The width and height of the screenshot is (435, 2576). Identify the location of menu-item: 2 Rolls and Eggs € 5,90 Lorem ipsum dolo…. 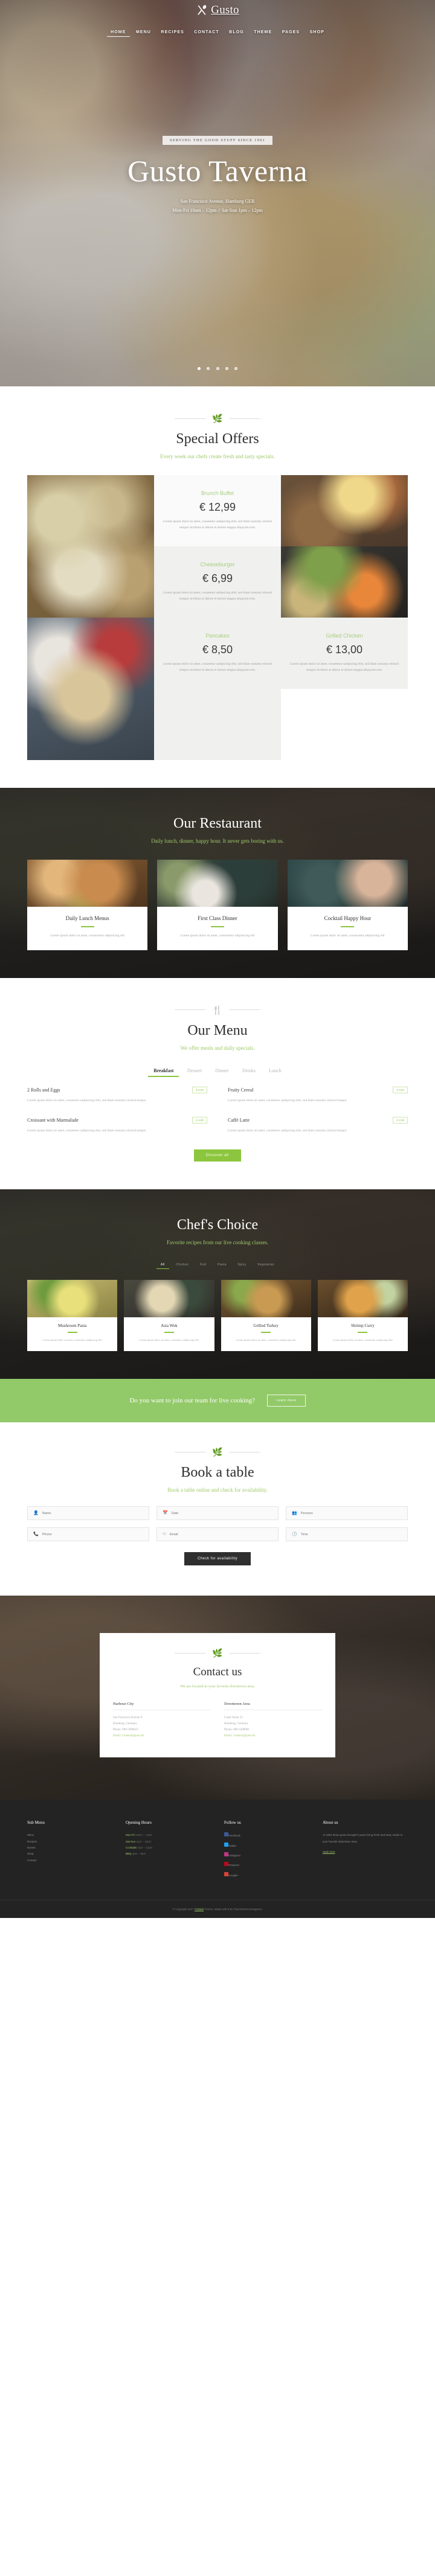
(117, 1095).